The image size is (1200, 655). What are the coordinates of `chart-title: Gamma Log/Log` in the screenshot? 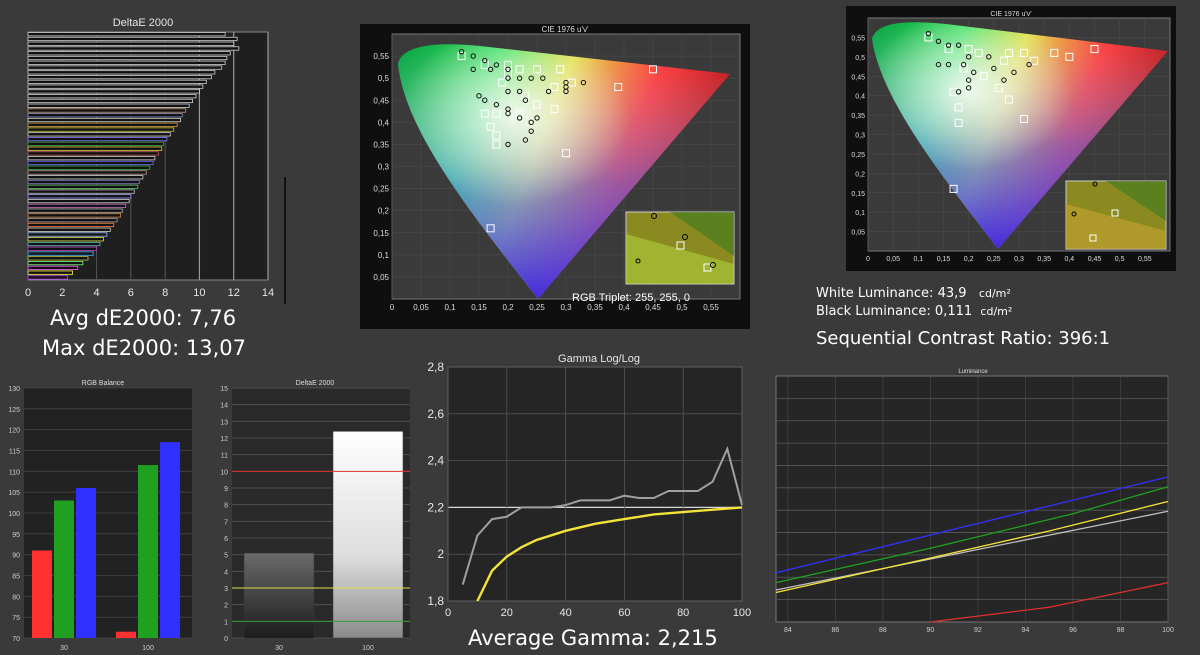 It's located at (599, 359).